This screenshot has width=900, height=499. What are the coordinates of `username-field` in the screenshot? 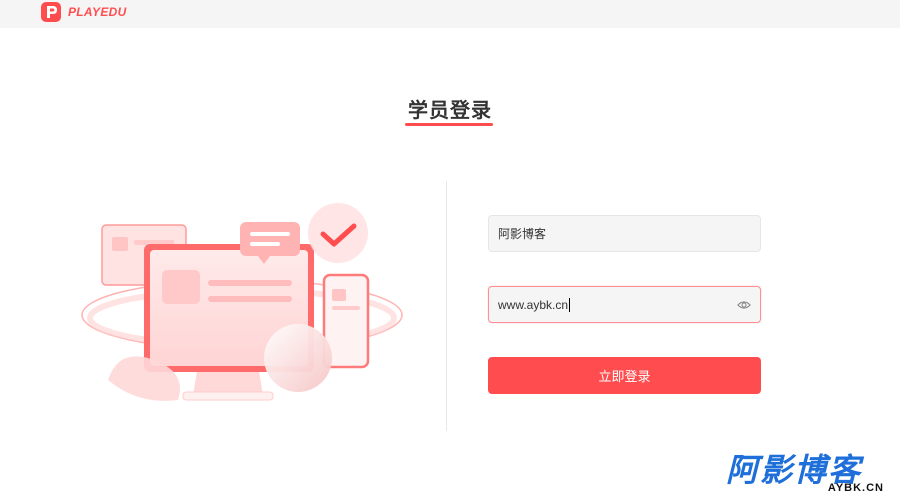 It's located at (624, 233).